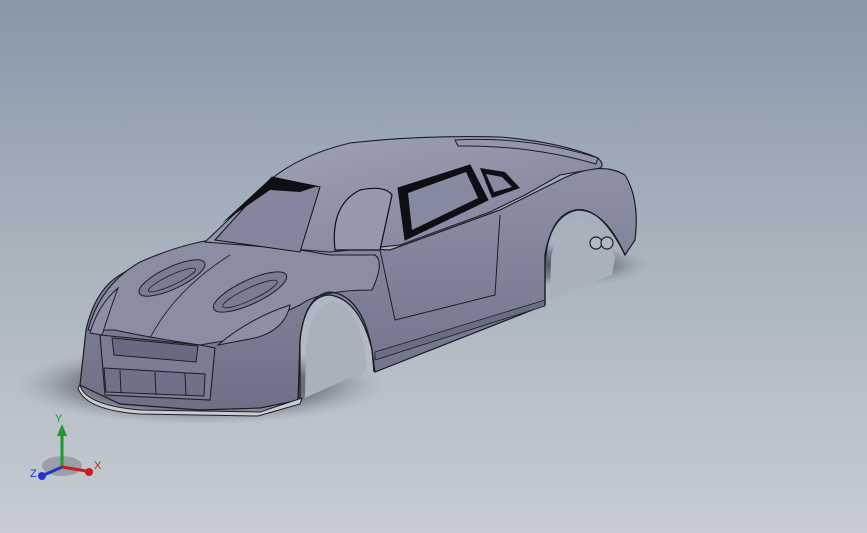  Describe the element at coordinates (607, 243) in the screenshot. I see `exhaust-tip-right` at that location.